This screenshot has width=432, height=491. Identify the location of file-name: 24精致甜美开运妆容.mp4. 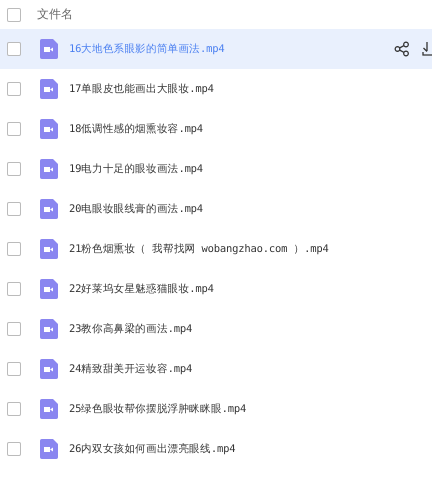
(130, 369).